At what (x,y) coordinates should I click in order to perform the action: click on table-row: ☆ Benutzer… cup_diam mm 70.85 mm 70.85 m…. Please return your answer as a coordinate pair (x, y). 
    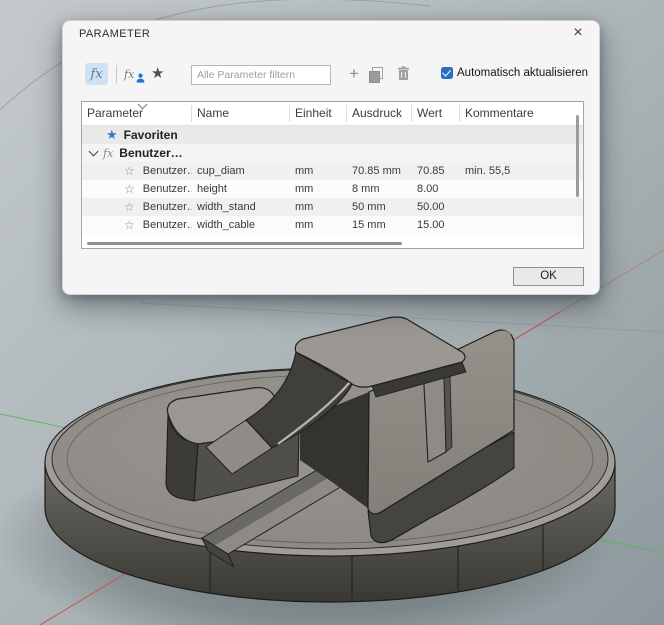
    Looking at the image, I should click on (332, 171).